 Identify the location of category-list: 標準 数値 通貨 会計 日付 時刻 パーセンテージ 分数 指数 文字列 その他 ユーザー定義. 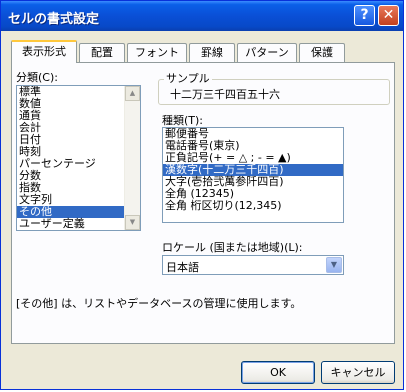
(78, 158).